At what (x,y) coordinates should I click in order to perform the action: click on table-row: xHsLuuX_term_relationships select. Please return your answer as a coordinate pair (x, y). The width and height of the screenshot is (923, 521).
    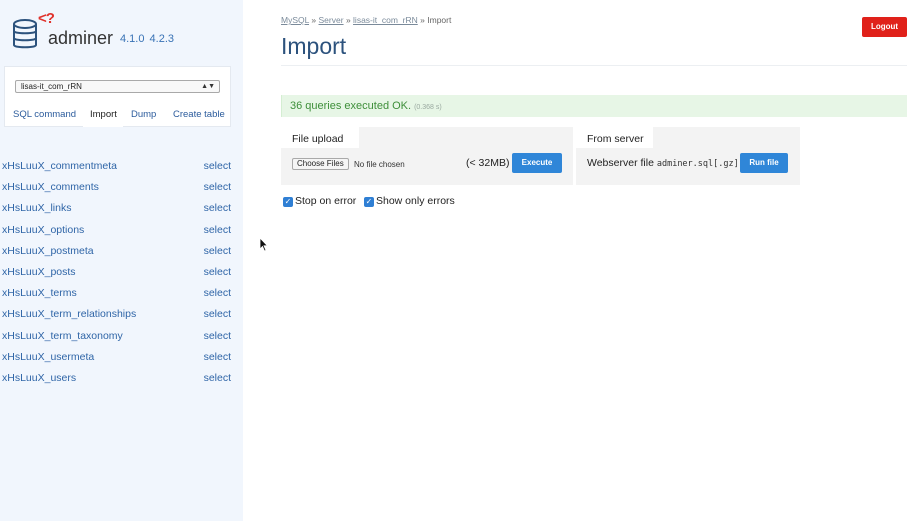
    Looking at the image, I should click on (121, 314).